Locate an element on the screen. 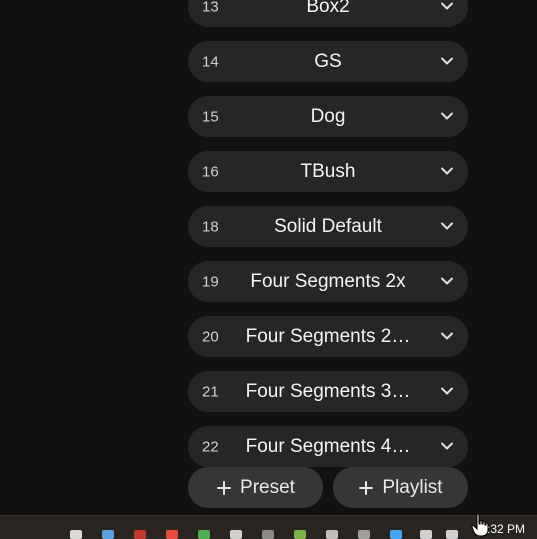  add-playlist-label: Playlist is located at coordinates (412, 487).